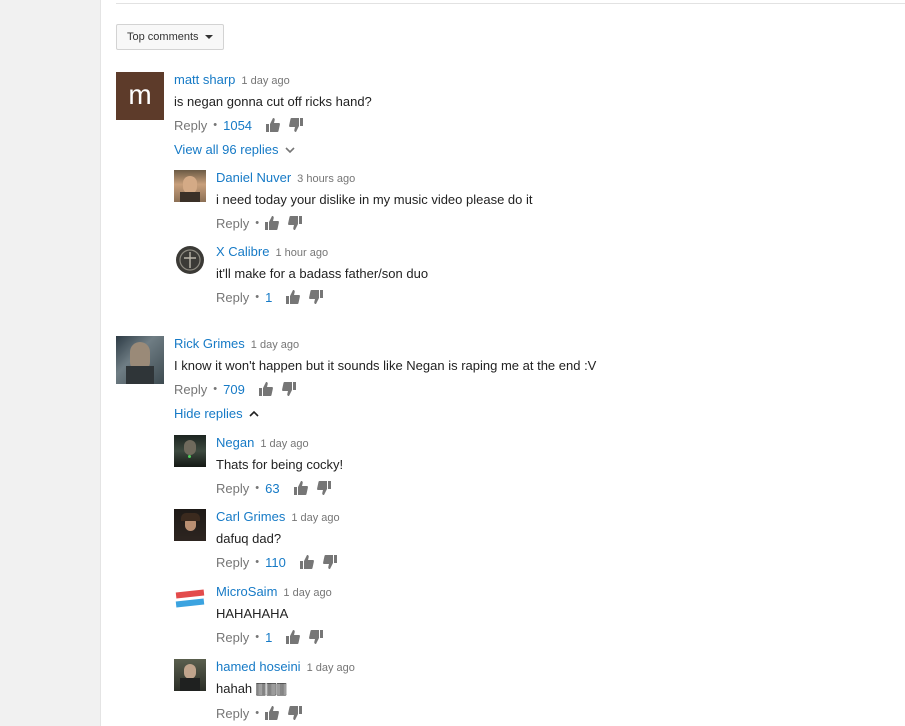  I want to click on comment-author: Carl Grimes, so click(250, 516).